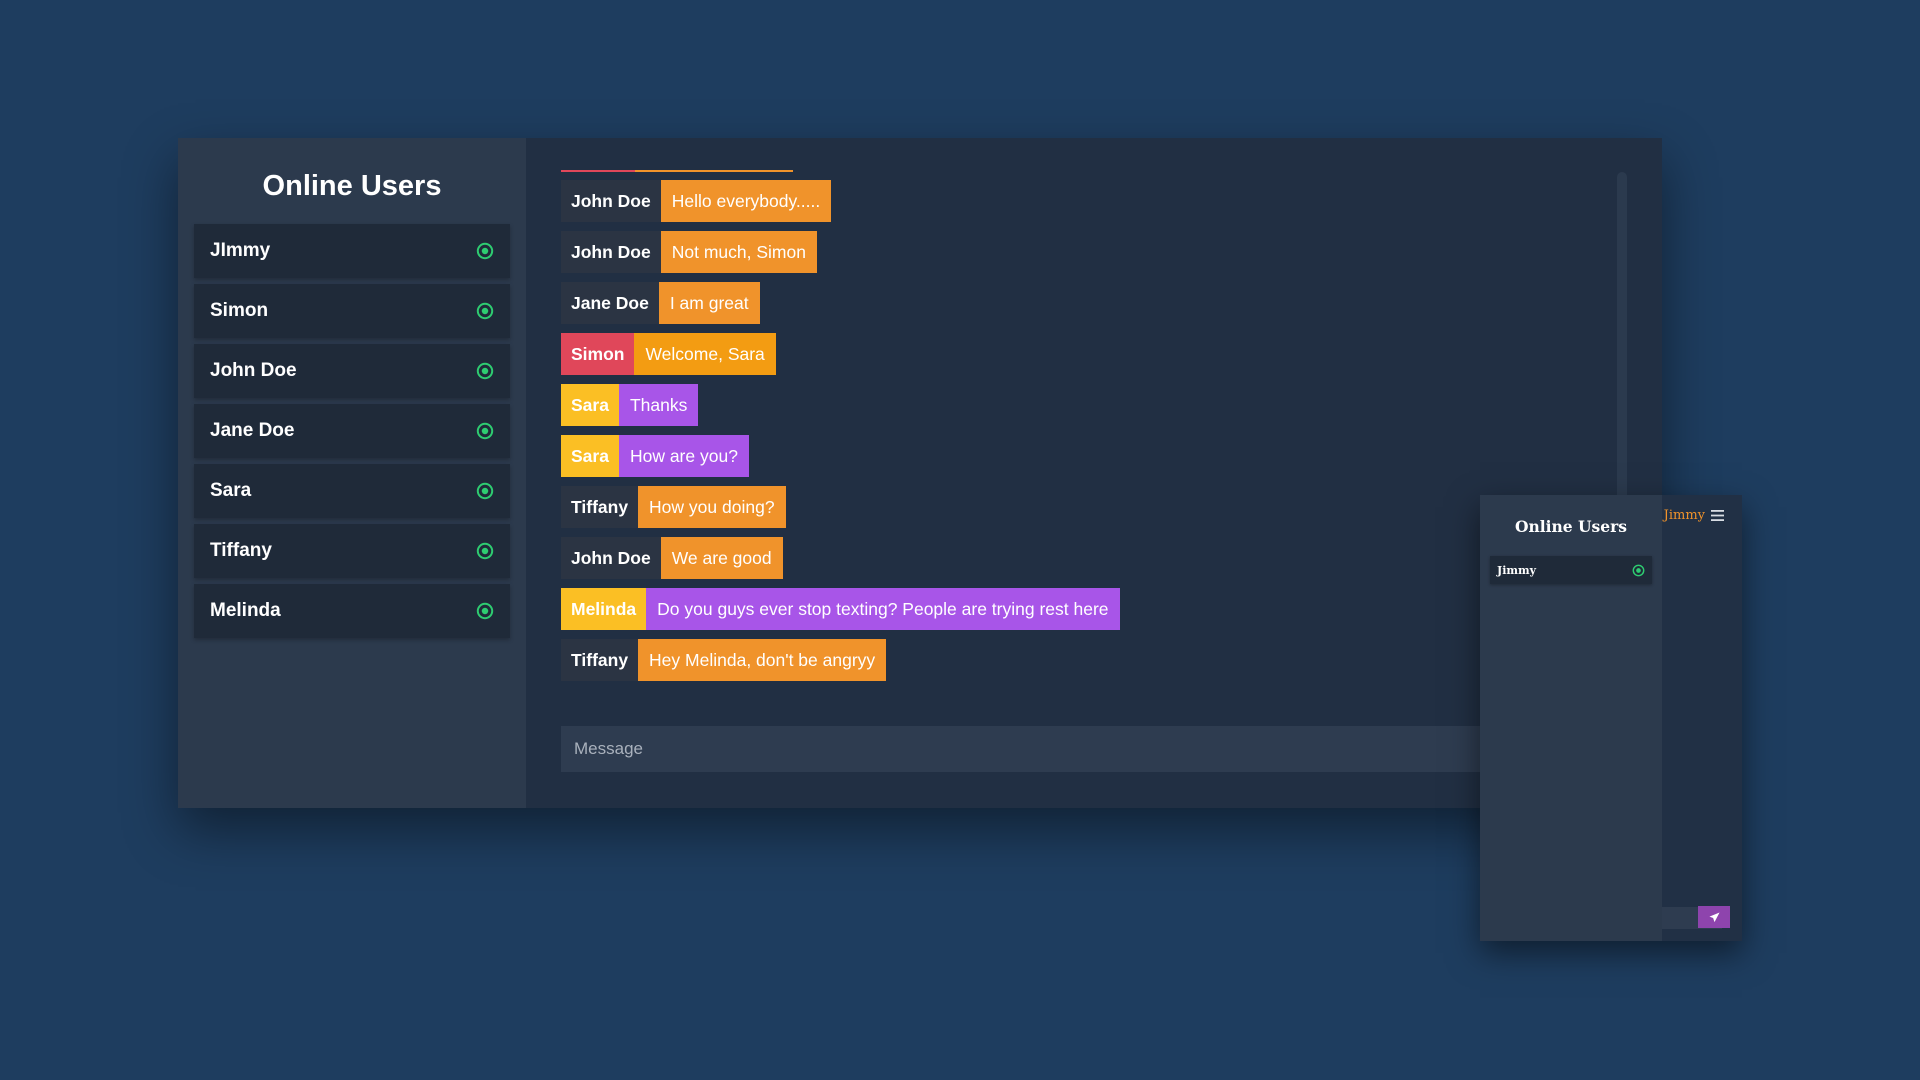  Describe the element at coordinates (840, 303) in the screenshot. I see `chat-message: Jane Doe I am great` at that location.